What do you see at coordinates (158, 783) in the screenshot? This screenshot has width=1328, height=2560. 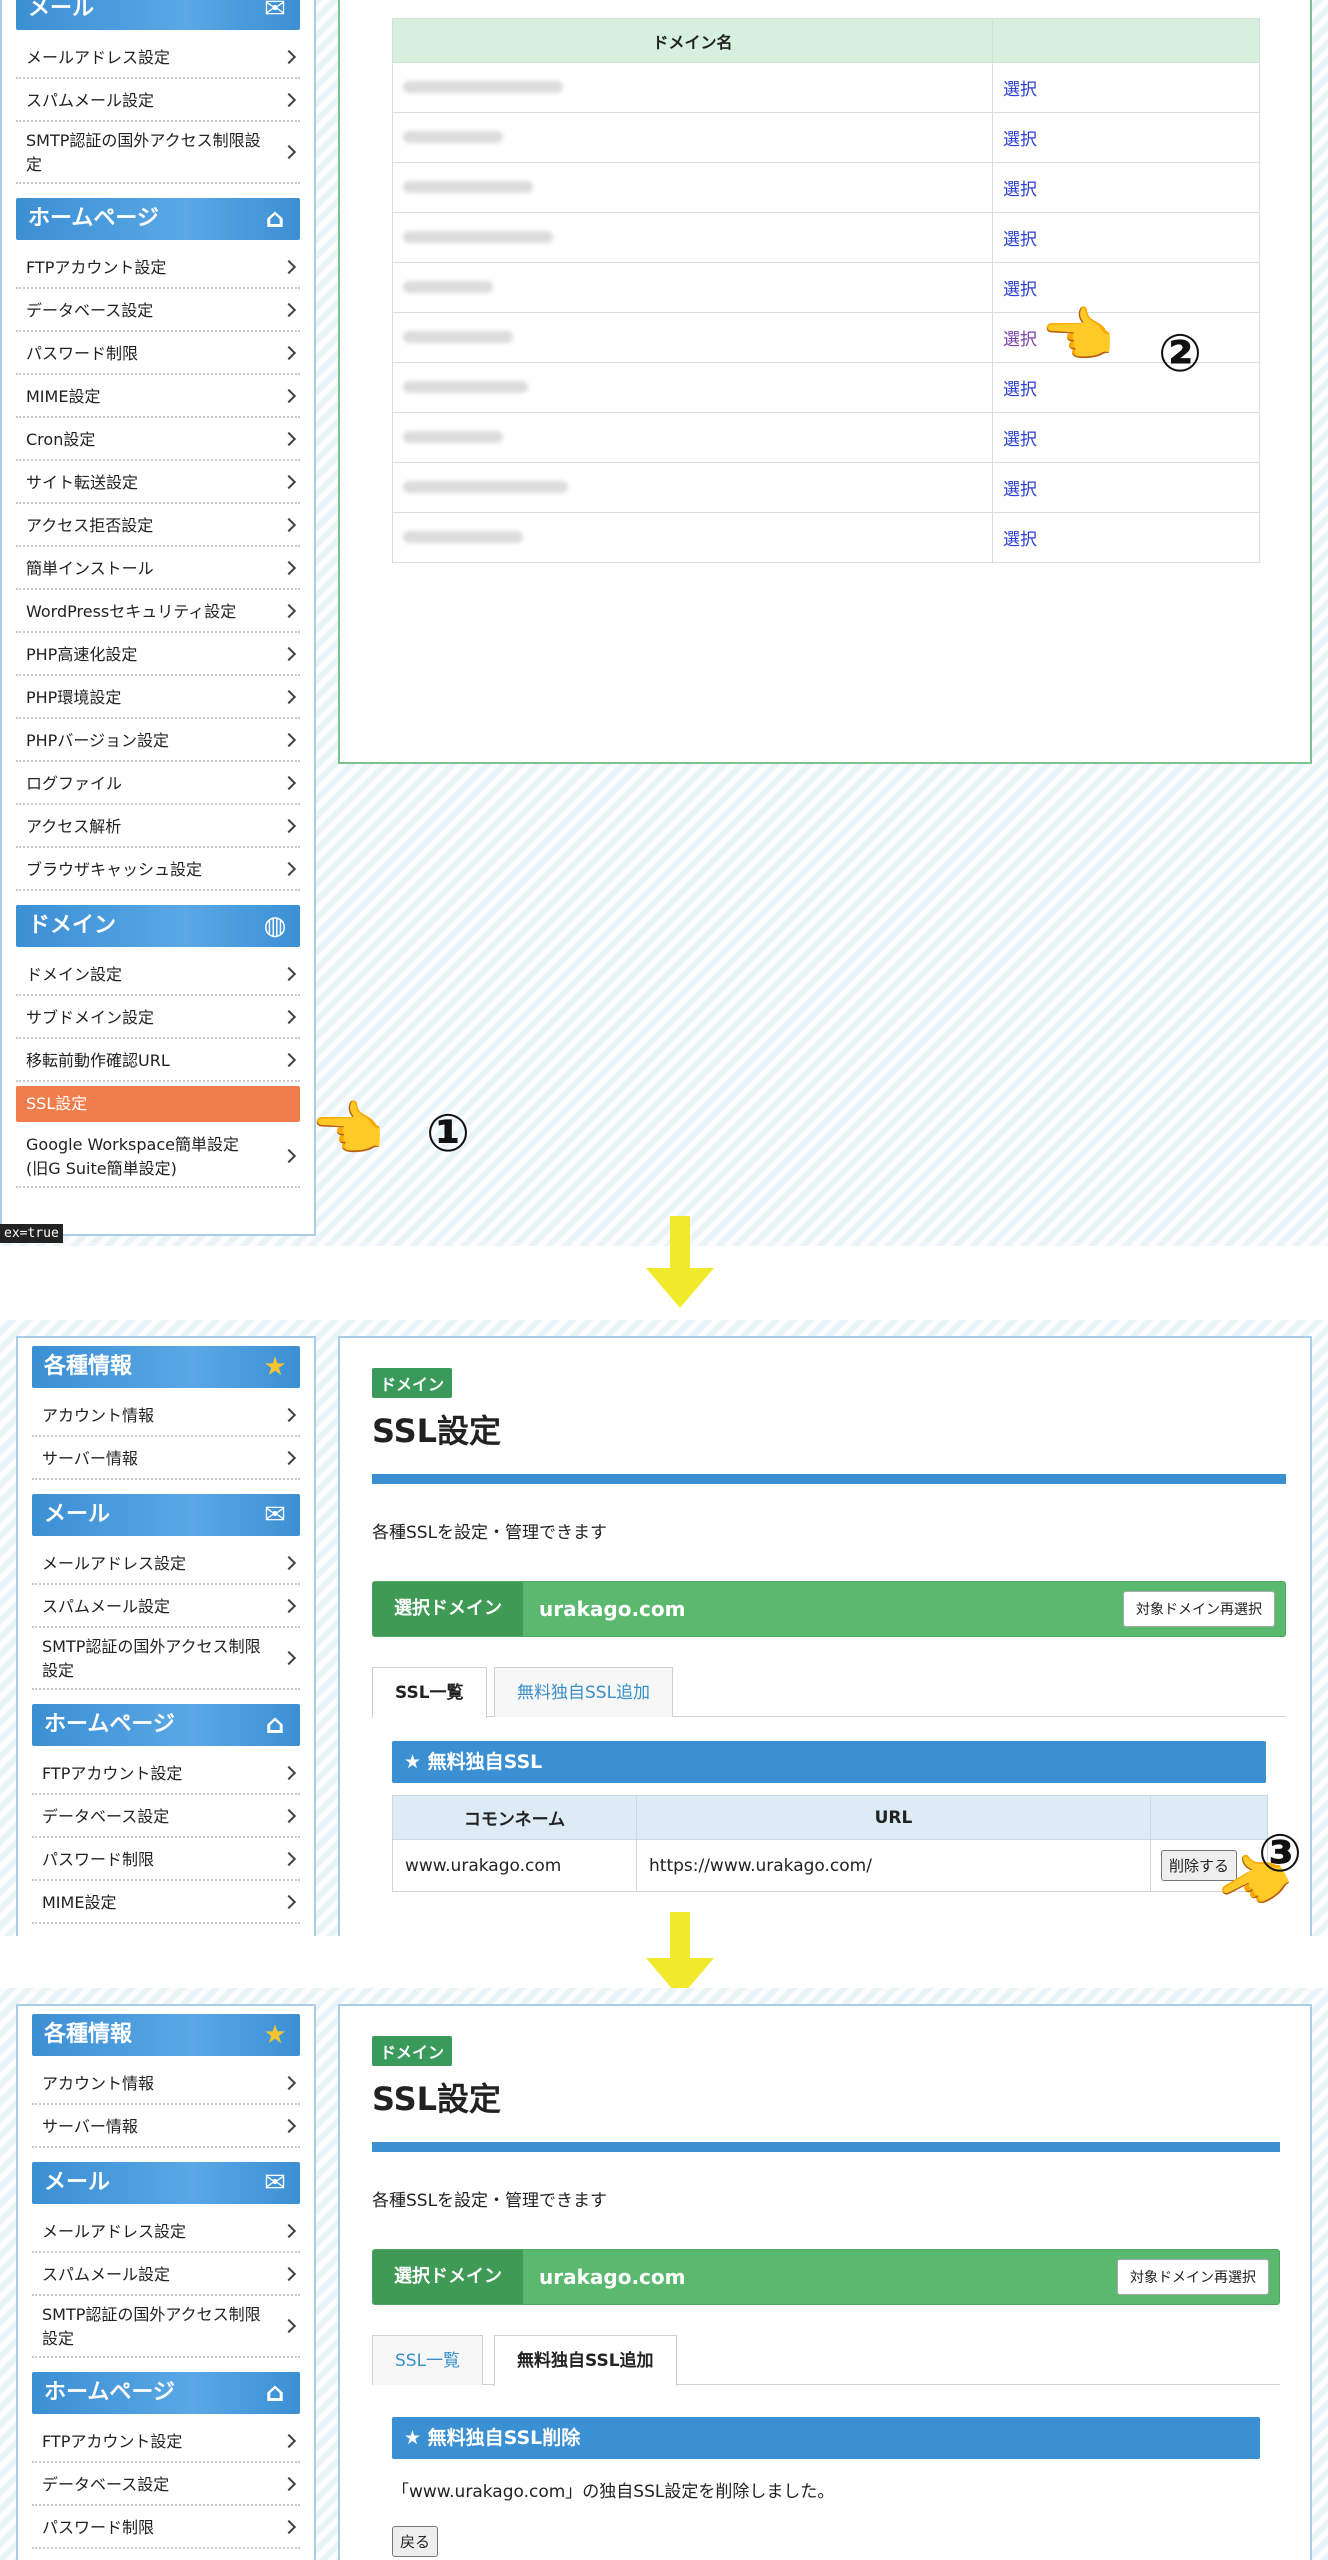 I see `menu-log-file: ログファイル` at bounding box center [158, 783].